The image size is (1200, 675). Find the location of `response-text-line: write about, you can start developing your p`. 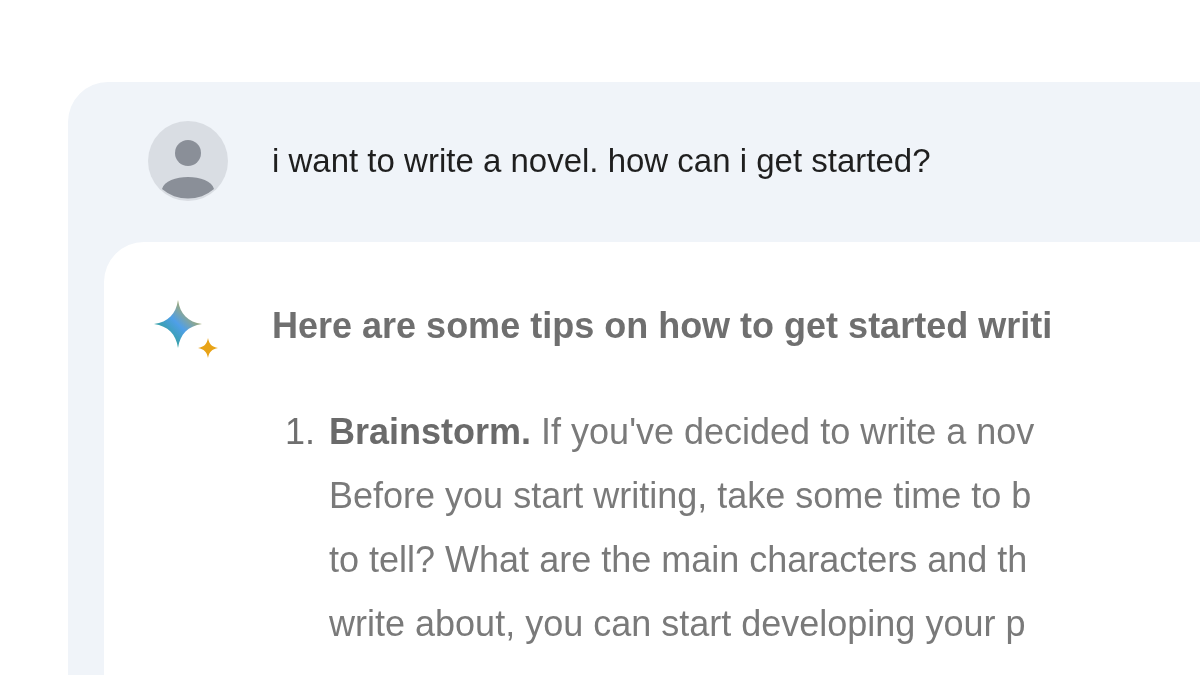

response-text-line: write about, you can start developing your p is located at coordinates (678, 624).